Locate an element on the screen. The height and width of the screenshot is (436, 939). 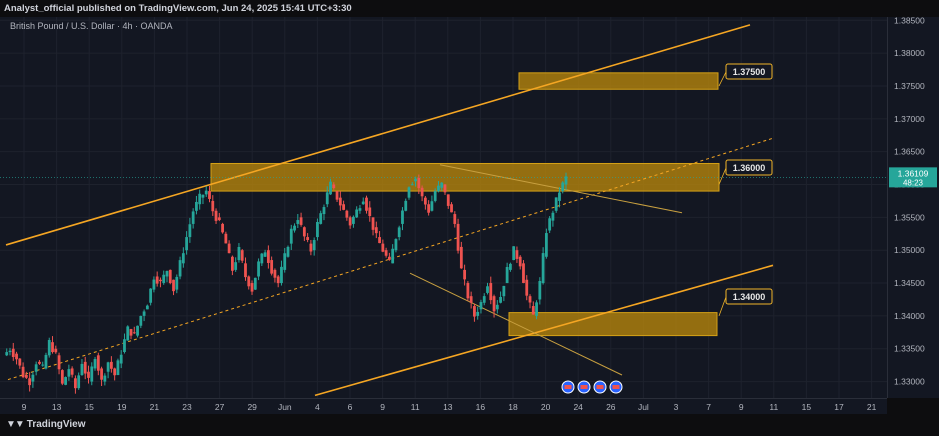
current-price-value: 1.36109 is located at coordinates (913, 173).